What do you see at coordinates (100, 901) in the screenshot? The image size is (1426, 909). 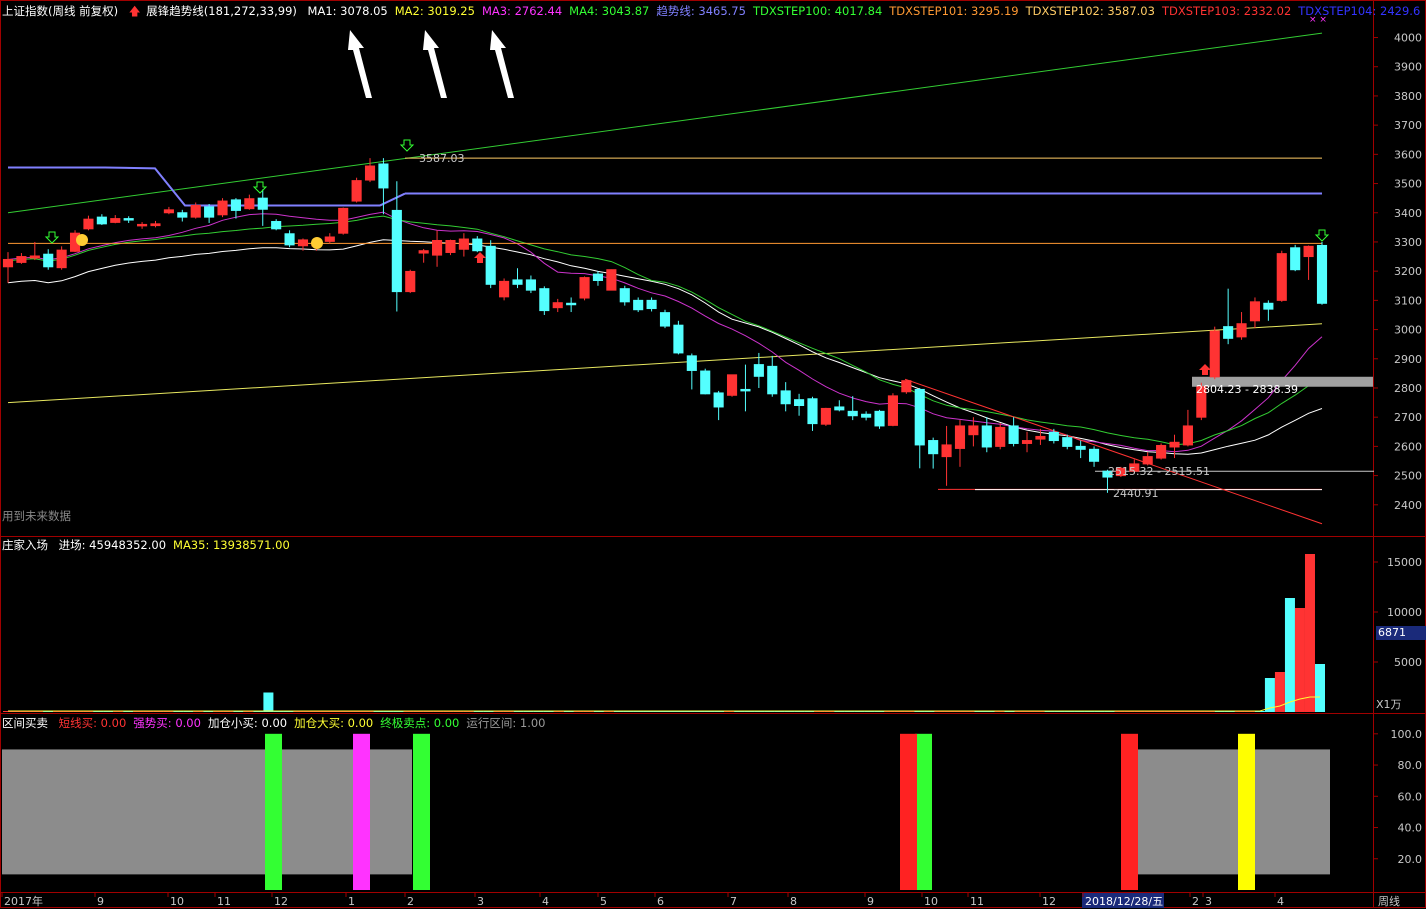 I see `xaxis-label: 9` at bounding box center [100, 901].